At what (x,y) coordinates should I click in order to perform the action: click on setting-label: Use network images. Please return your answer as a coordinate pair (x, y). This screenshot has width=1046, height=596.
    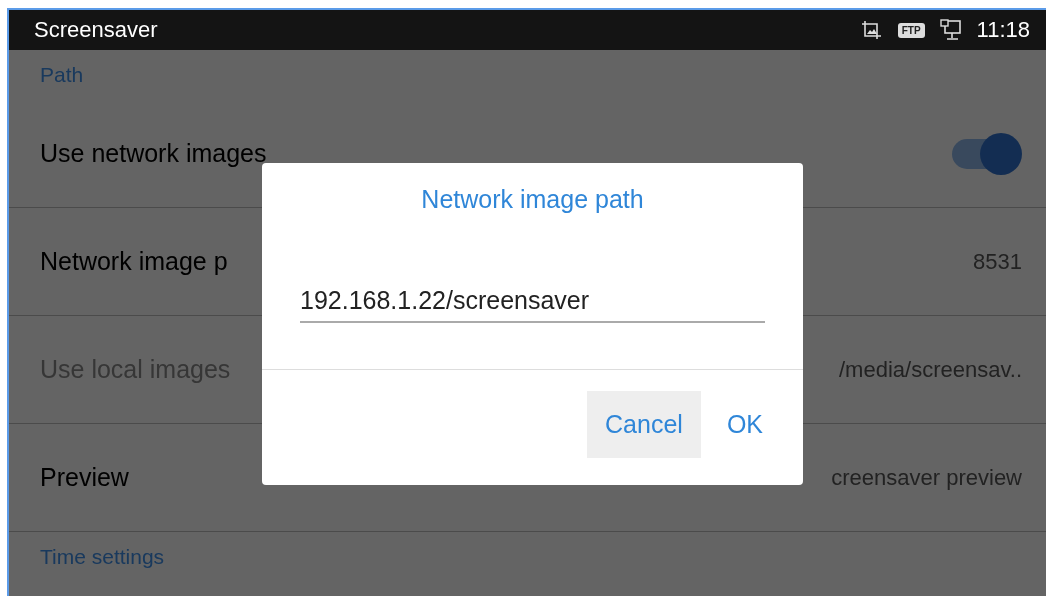
    Looking at the image, I should click on (153, 153).